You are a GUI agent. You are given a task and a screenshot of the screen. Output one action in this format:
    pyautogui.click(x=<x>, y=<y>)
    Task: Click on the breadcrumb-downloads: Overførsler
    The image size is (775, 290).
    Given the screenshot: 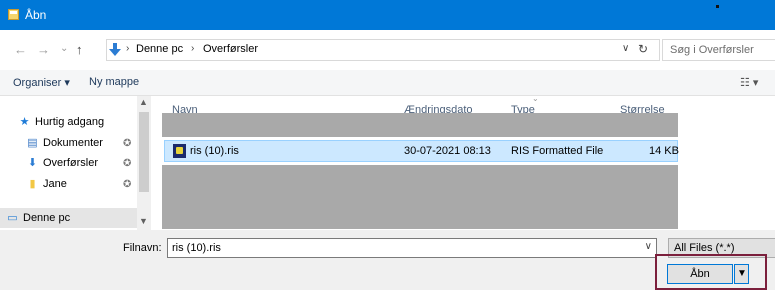 What is the action you would take?
    pyautogui.click(x=230, y=49)
    